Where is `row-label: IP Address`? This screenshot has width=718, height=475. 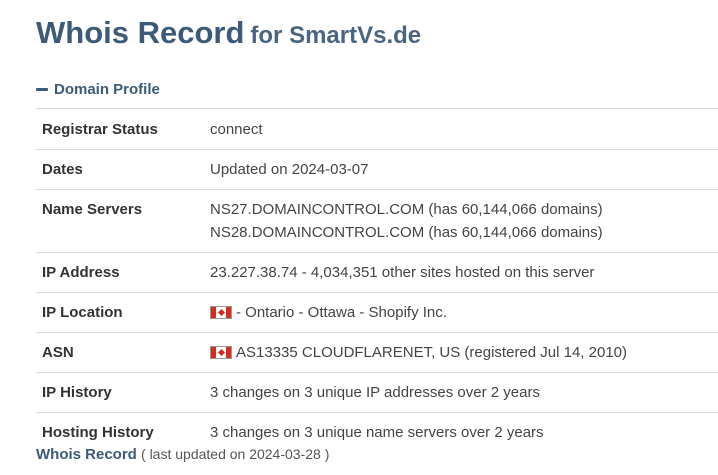 row-label: IP Address is located at coordinates (123, 272).